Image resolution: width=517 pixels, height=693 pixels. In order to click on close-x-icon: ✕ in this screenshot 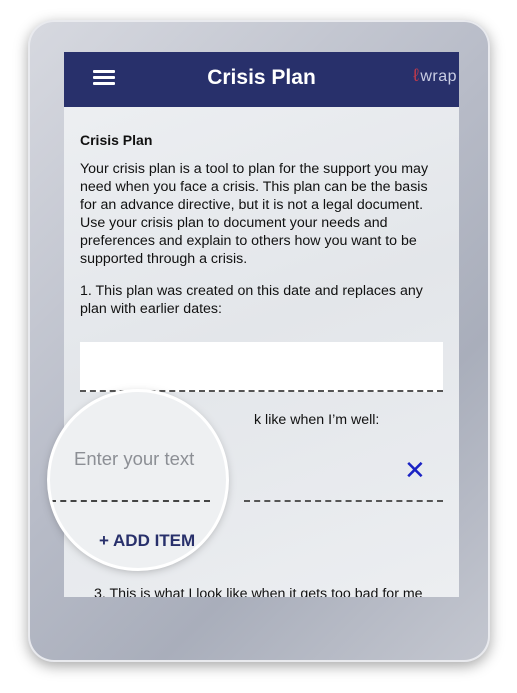, I will do `click(415, 470)`.